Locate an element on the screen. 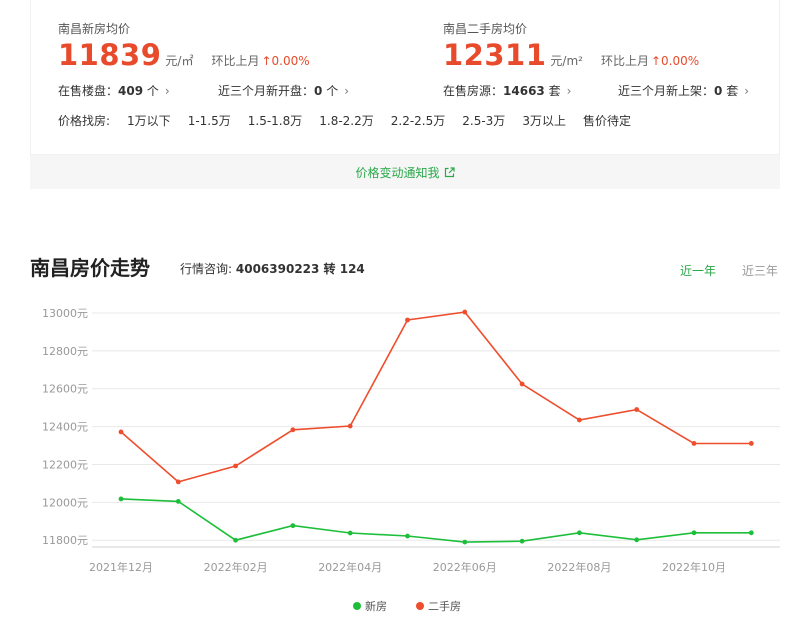  price-change-notify-button: 价格变动通知我 is located at coordinates (405, 172).